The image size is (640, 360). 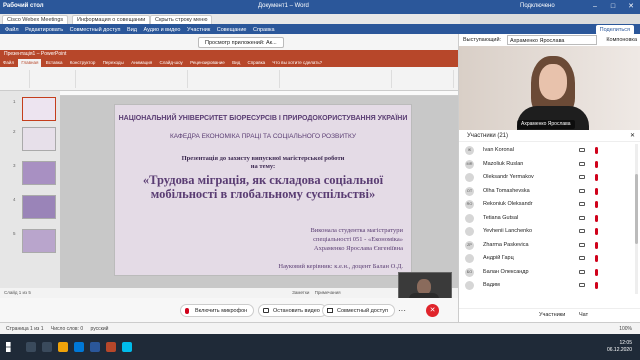 What do you see at coordinates (8, 63) in the screenshot?
I see `ppt-tab-file: Файл` at bounding box center [8, 63].